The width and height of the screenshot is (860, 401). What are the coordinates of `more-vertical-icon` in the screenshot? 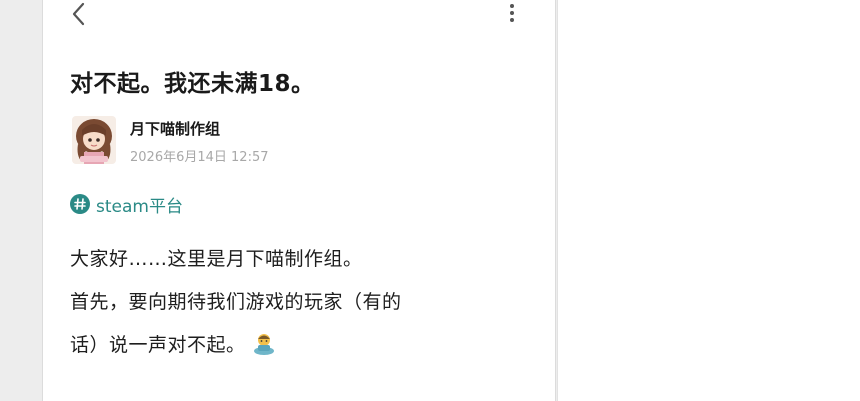 It's located at (512, 13).